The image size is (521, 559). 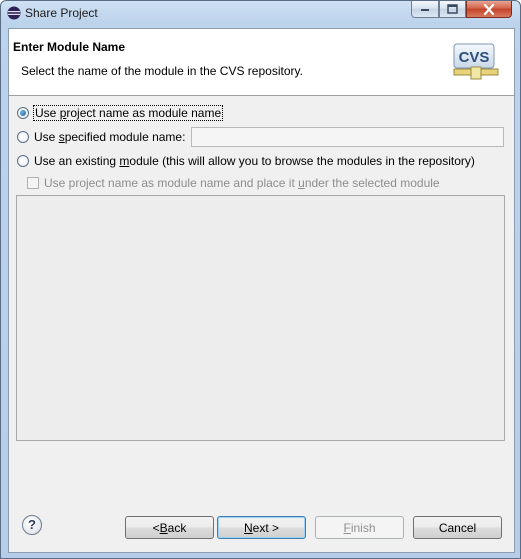 I want to click on window-title: Share Project, so click(x=61, y=13).